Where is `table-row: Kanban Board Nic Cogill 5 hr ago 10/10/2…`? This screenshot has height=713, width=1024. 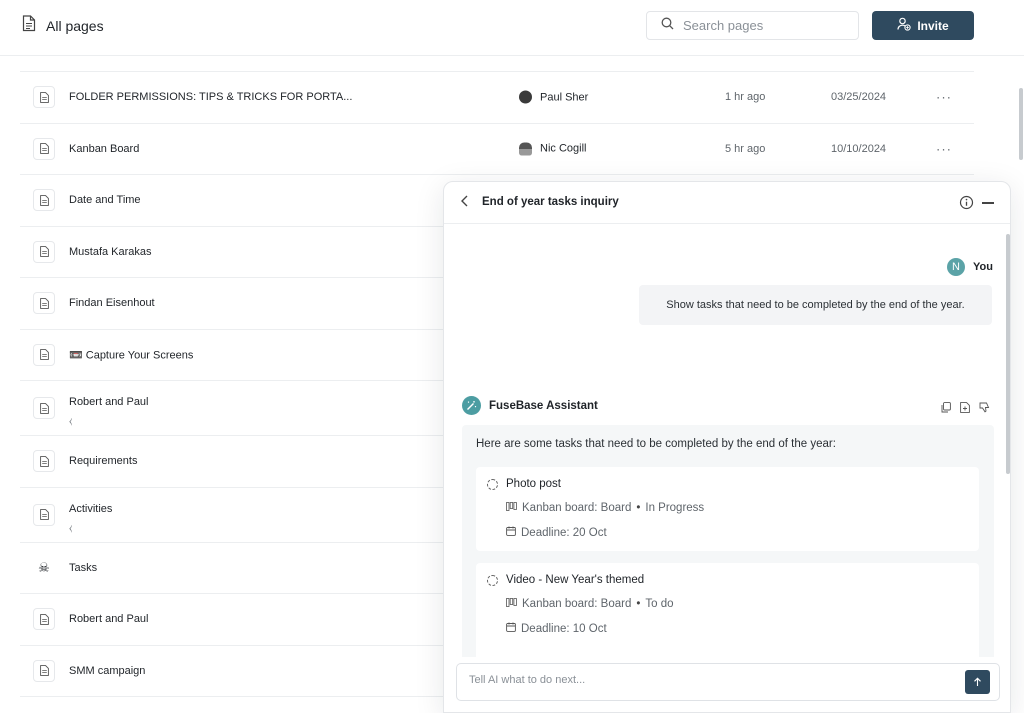 table-row: Kanban Board Nic Cogill 5 hr ago 10/10/2… is located at coordinates (497, 149).